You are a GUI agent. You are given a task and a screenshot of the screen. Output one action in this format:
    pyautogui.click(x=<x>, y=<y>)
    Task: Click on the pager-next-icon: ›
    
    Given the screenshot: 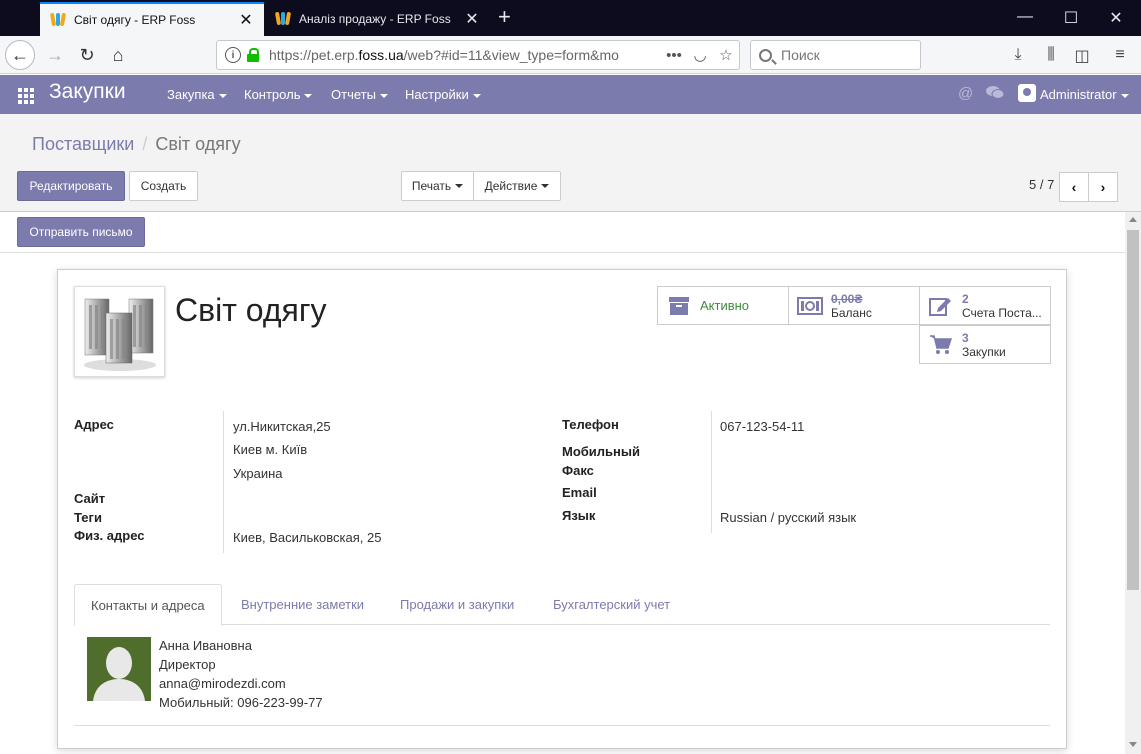 What is the action you would take?
    pyautogui.click(x=1103, y=187)
    